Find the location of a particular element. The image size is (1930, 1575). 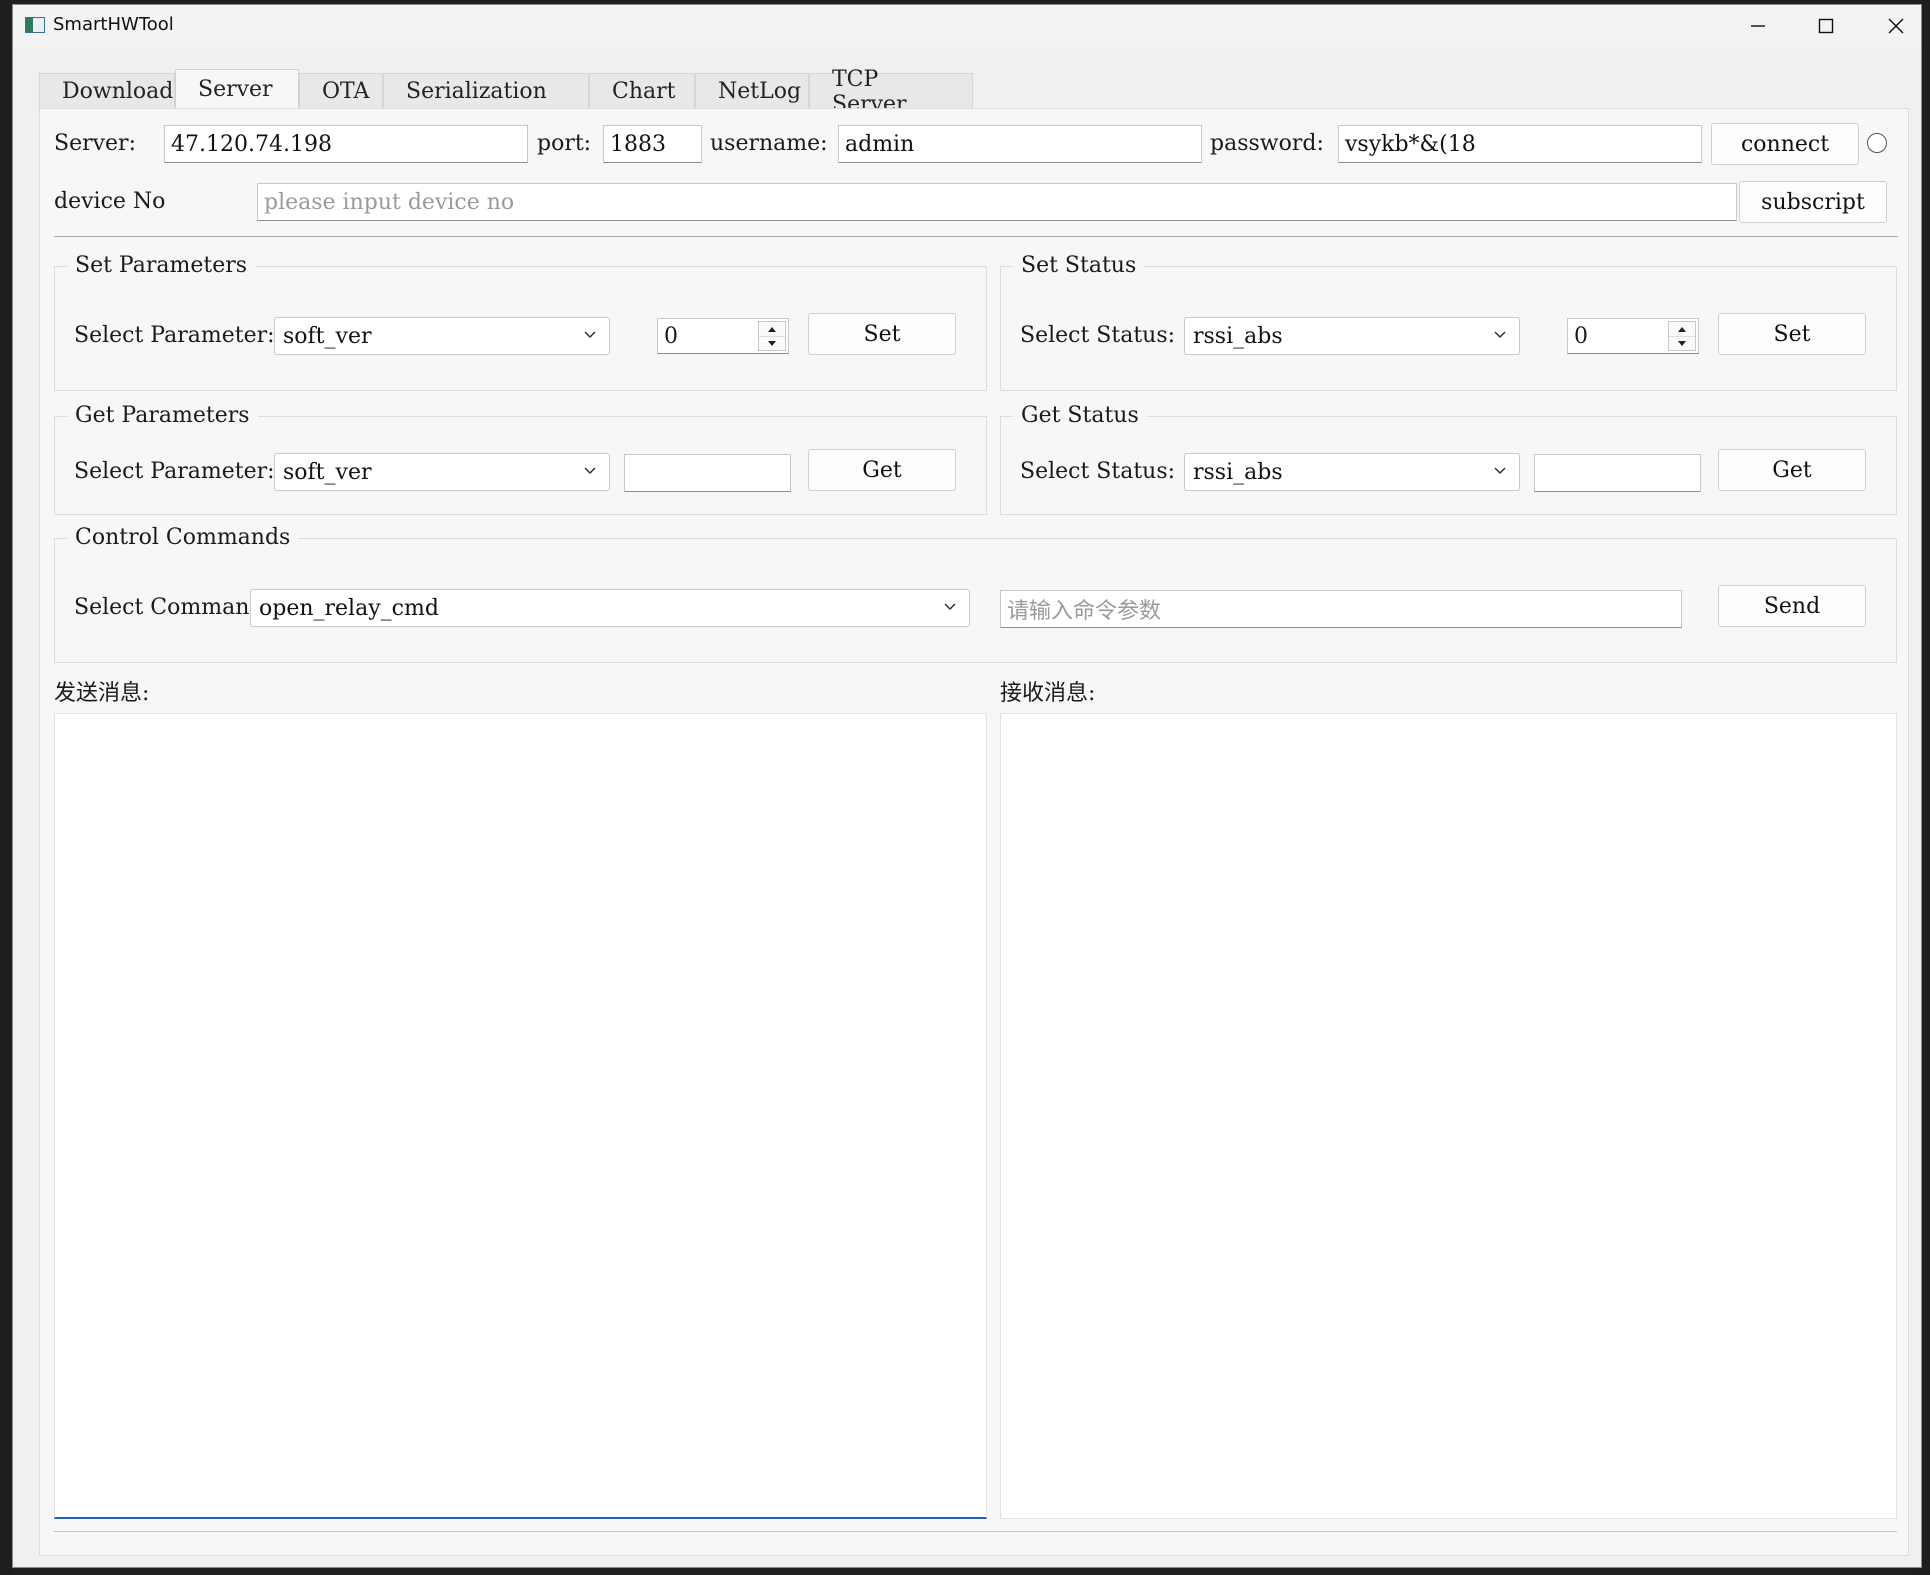

tab-netlog: NetLog is located at coordinates (752, 91).